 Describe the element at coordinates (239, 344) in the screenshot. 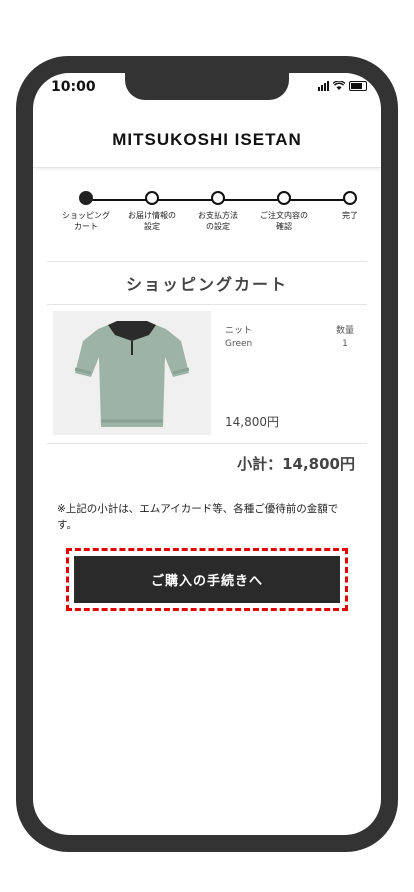

I see `product-color: Green` at that location.